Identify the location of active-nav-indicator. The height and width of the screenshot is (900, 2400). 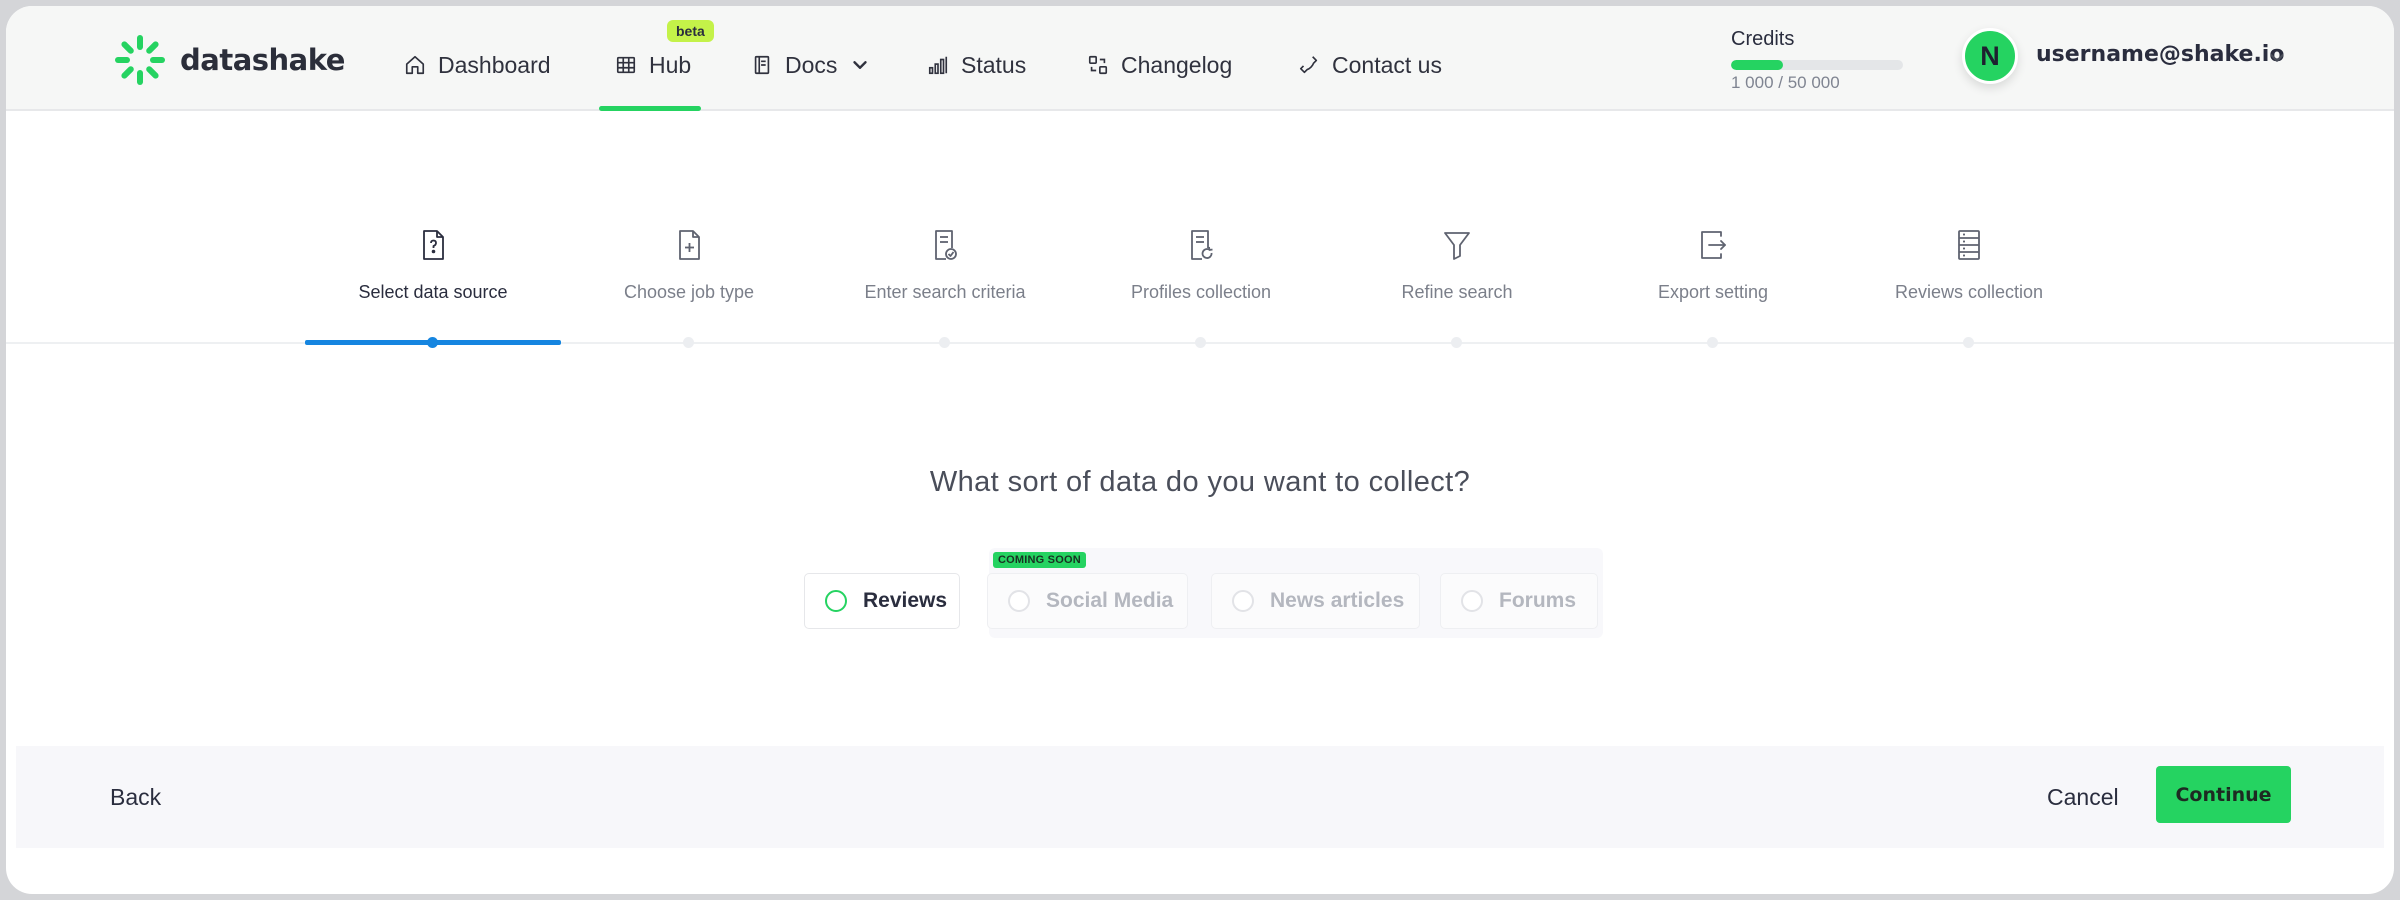
(650, 108).